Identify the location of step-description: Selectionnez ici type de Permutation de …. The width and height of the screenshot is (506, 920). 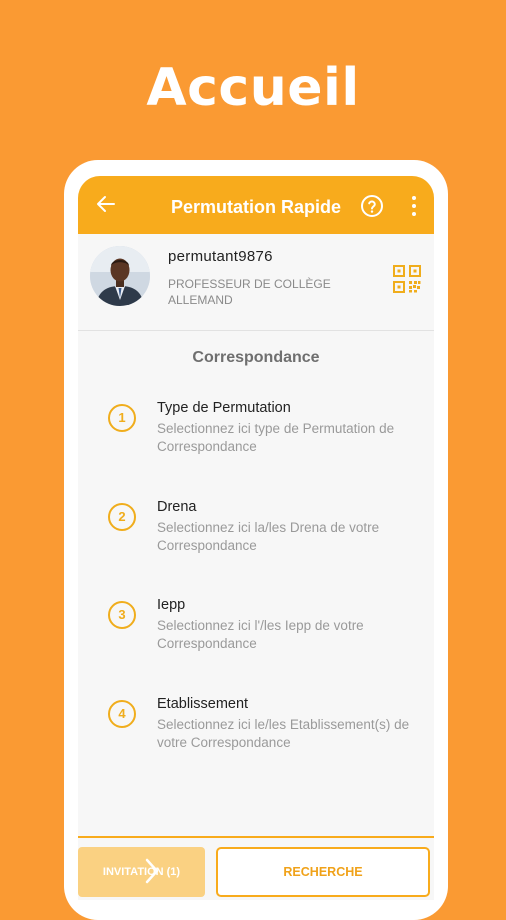
(276, 437).